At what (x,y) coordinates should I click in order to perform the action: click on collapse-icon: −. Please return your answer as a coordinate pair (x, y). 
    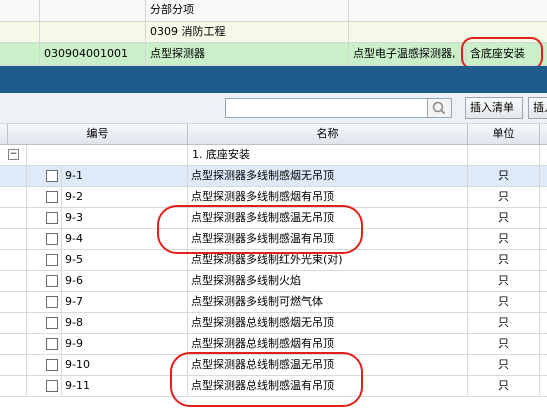
    Looking at the image, I should click on (13, 154).